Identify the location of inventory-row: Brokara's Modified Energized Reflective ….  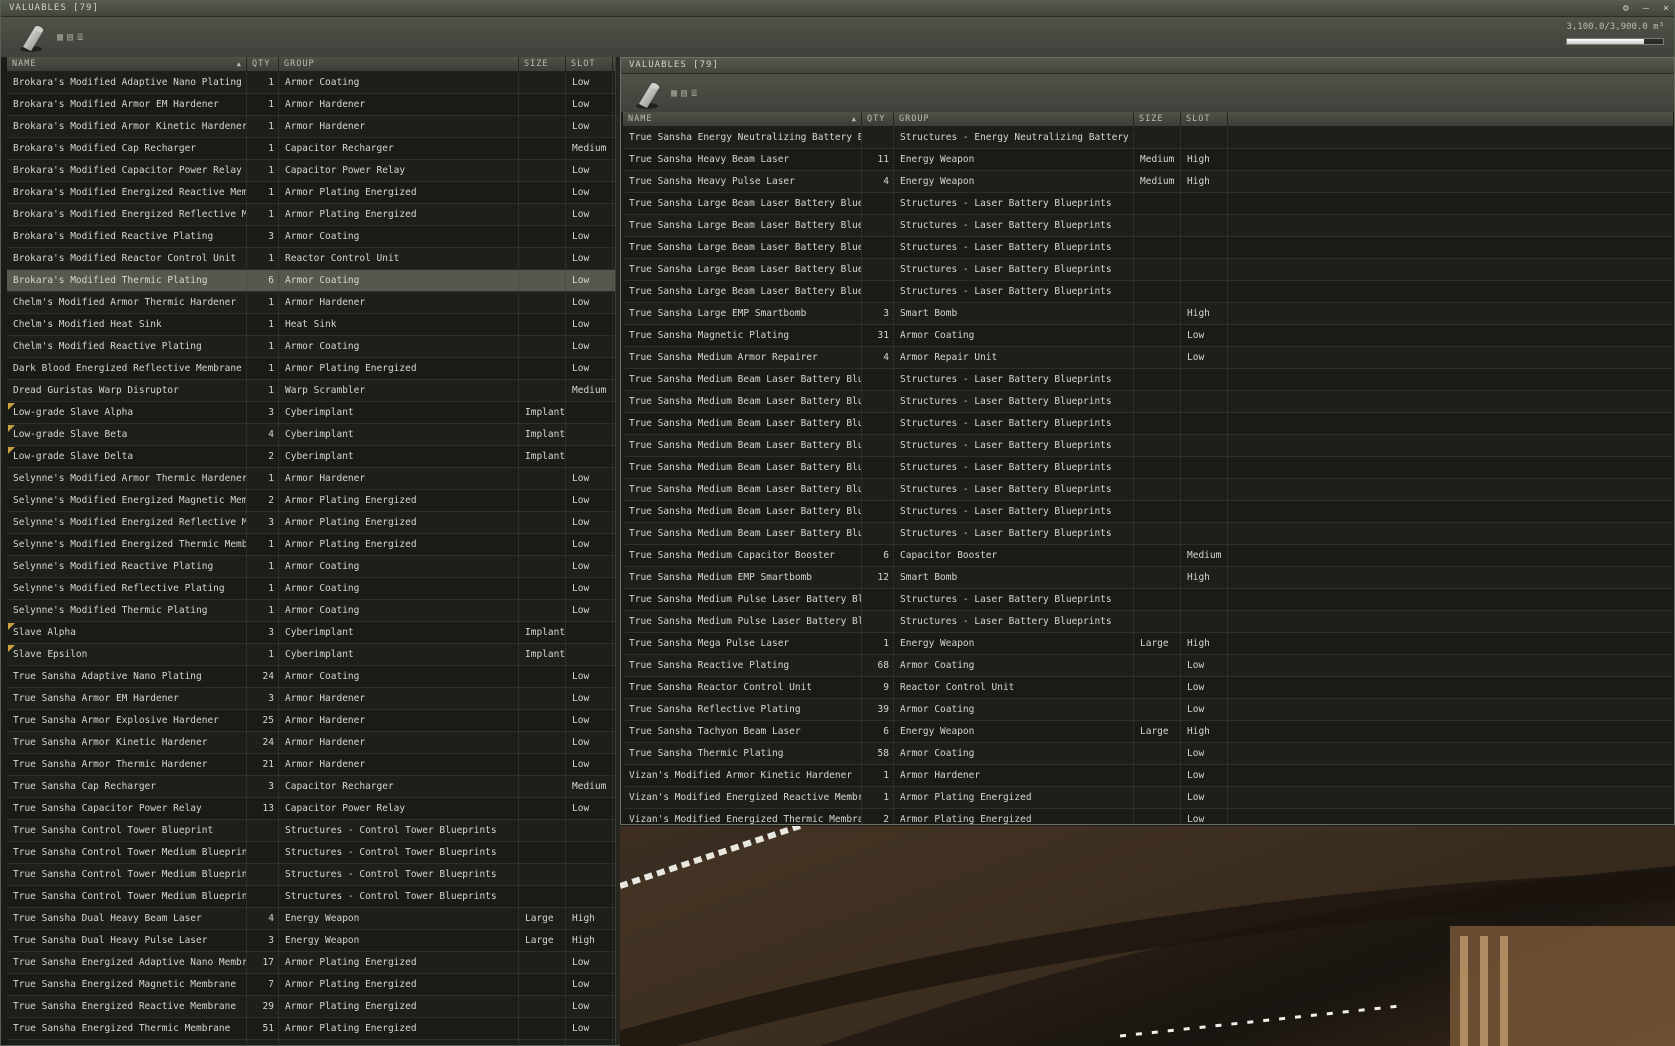
(311, 215).